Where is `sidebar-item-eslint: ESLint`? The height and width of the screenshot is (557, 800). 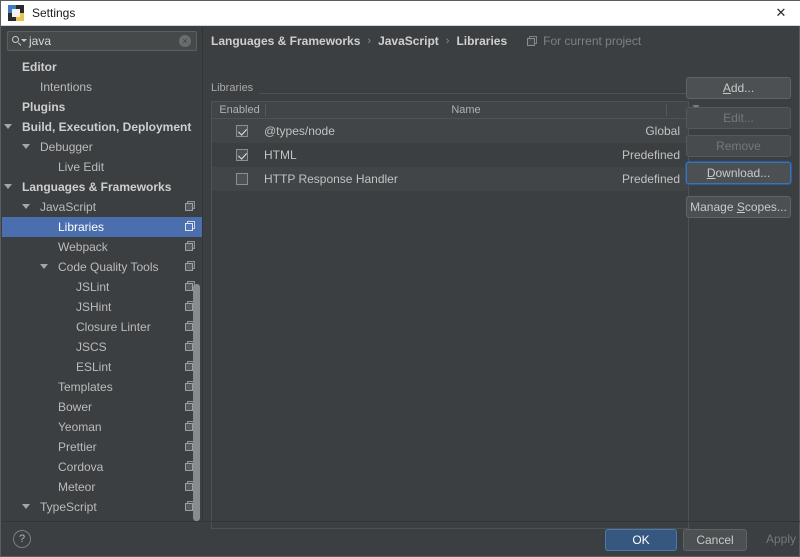
sidebar-item-eslint: ESLint is located at coordinates (102, 367).